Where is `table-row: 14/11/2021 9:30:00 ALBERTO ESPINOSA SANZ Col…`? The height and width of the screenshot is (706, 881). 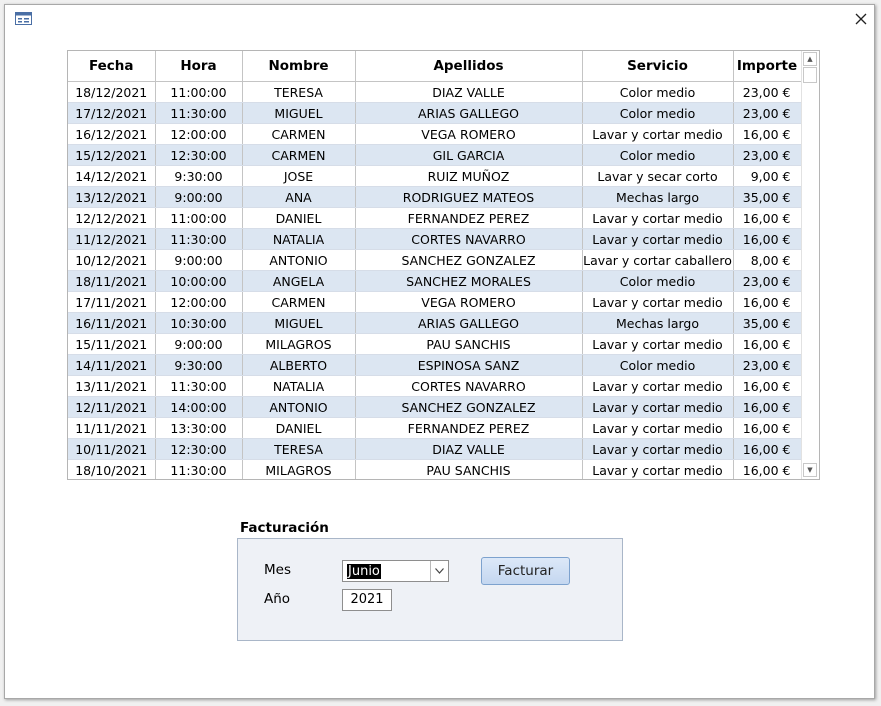 table-row: 14/11/2021 9:30:00 ALBERTO ESPINOSA SANZ Col… is located at coordinates (435, 365).